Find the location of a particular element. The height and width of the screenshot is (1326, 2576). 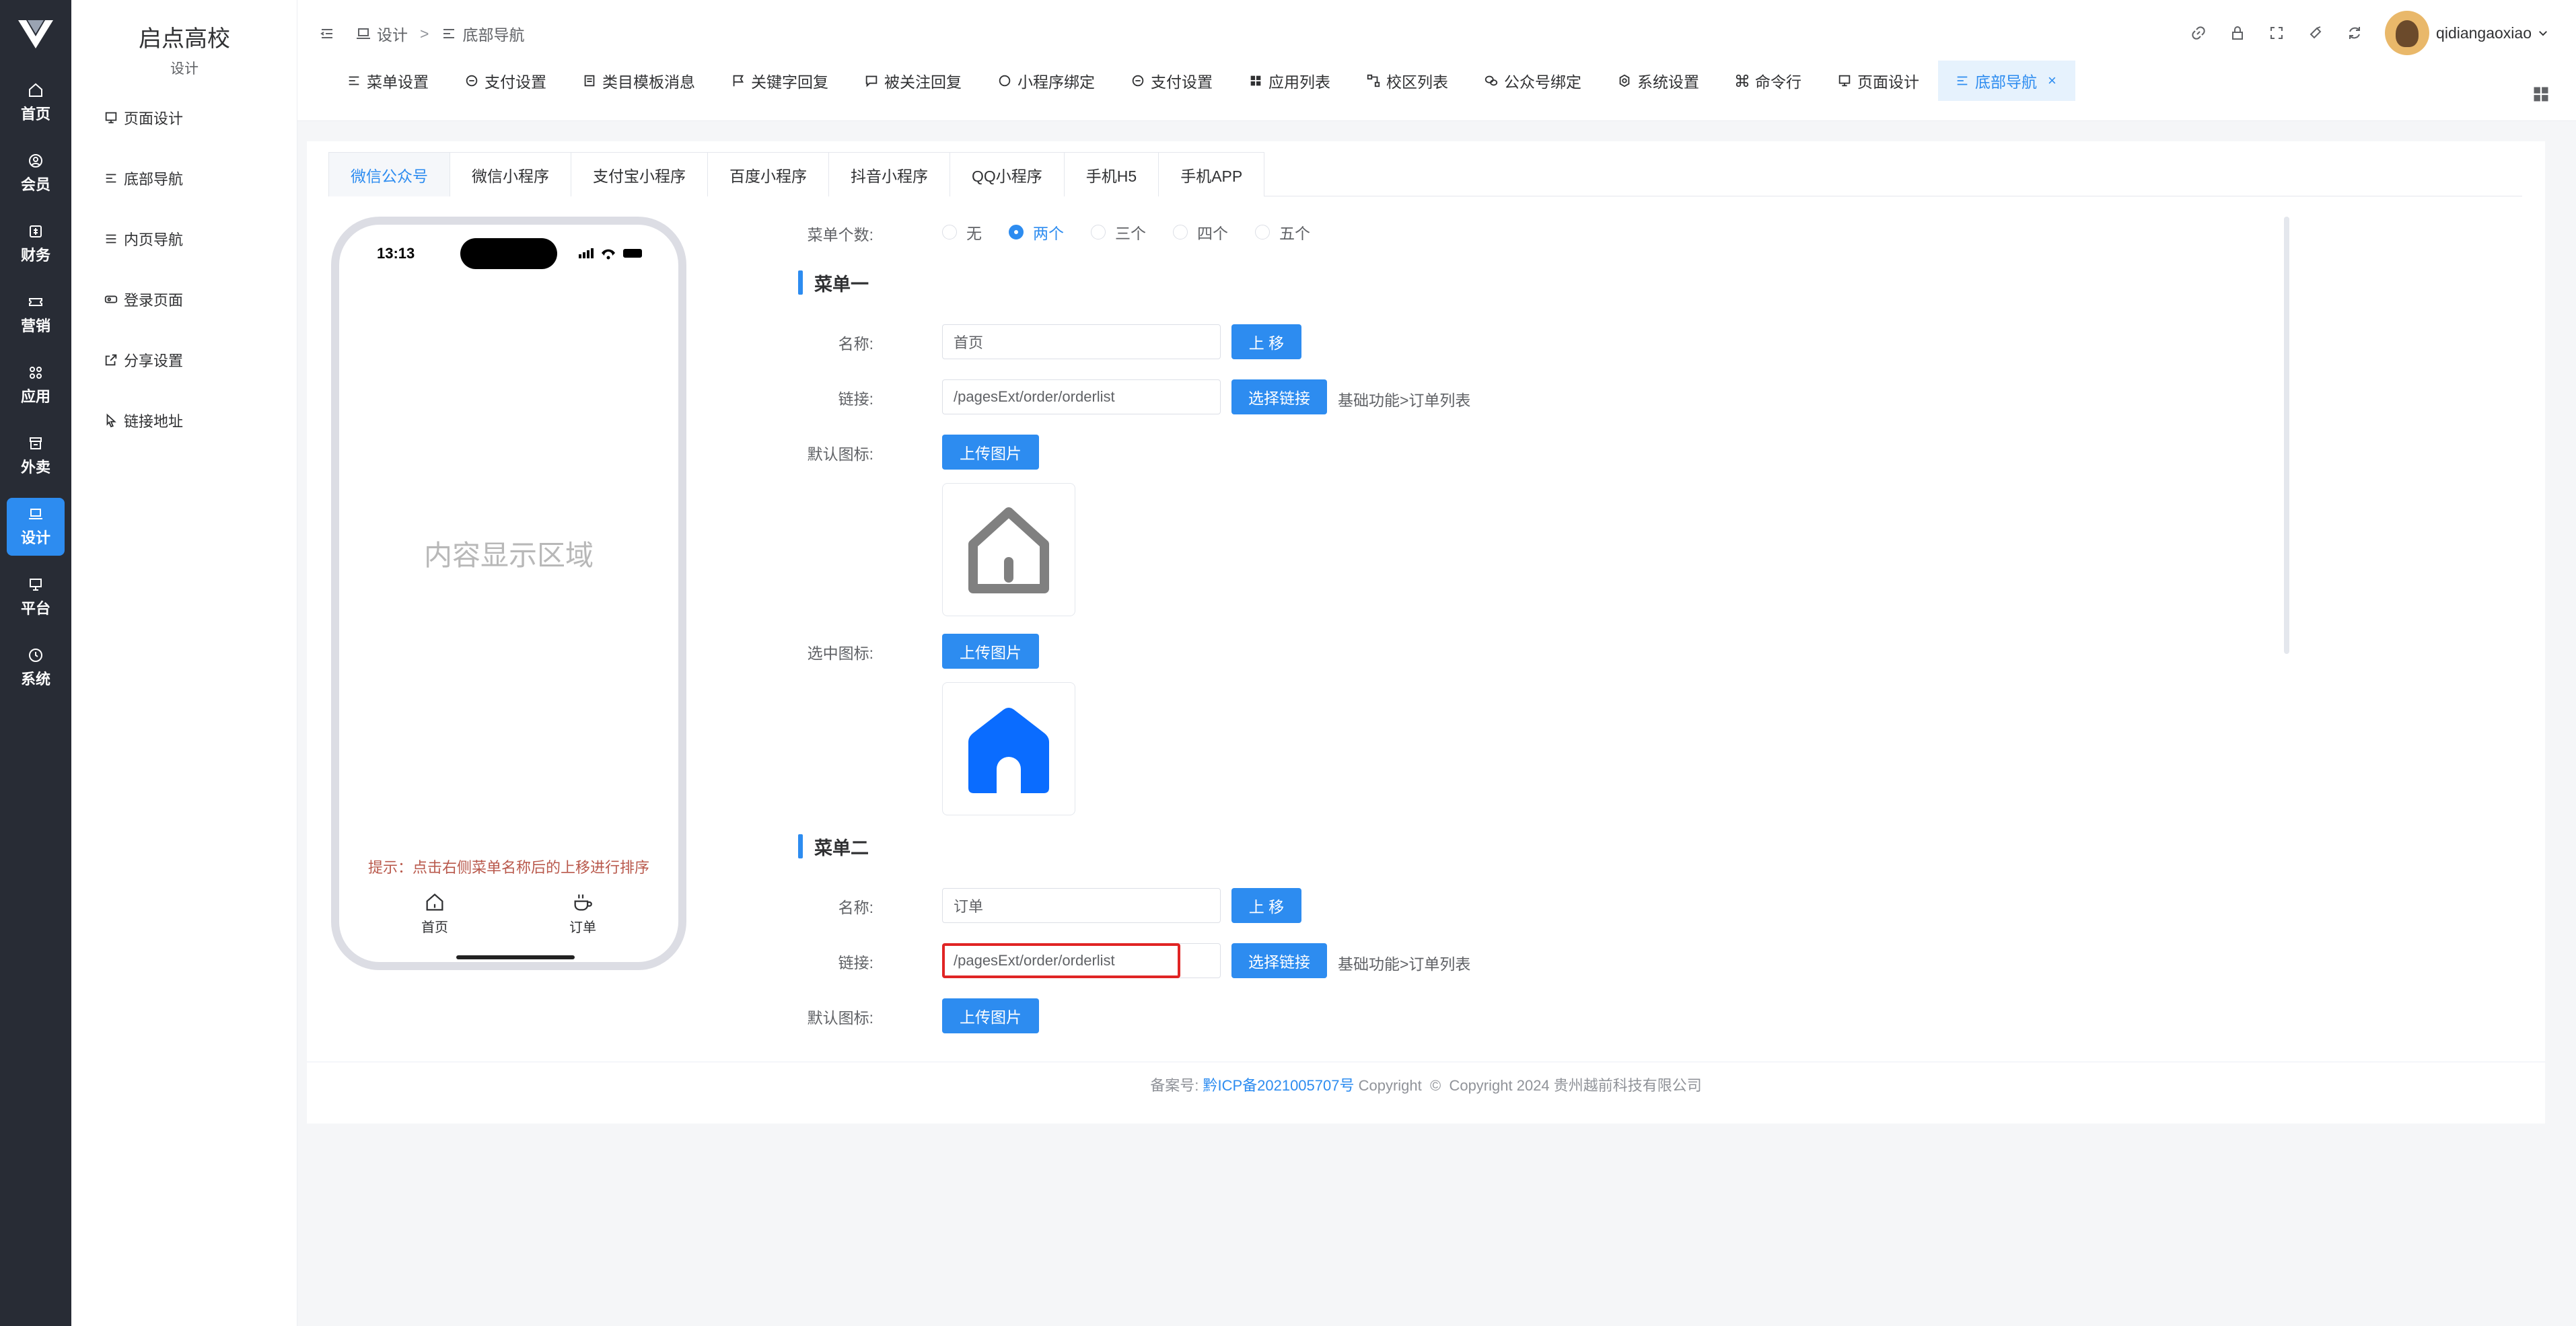

tab-template-message: 类目模板消息 is located at coordinates (639, 81).